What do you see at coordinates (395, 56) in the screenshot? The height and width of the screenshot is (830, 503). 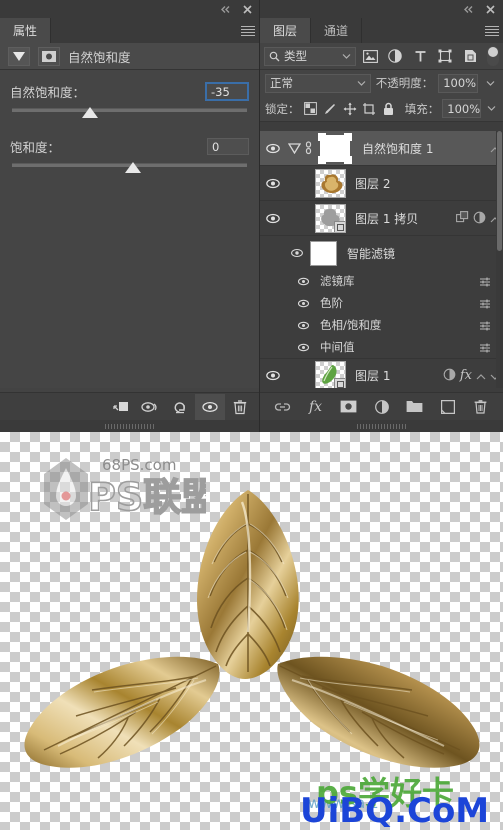 I see `adjustment-layer-filter-icon` at bounding box center [395, 56].